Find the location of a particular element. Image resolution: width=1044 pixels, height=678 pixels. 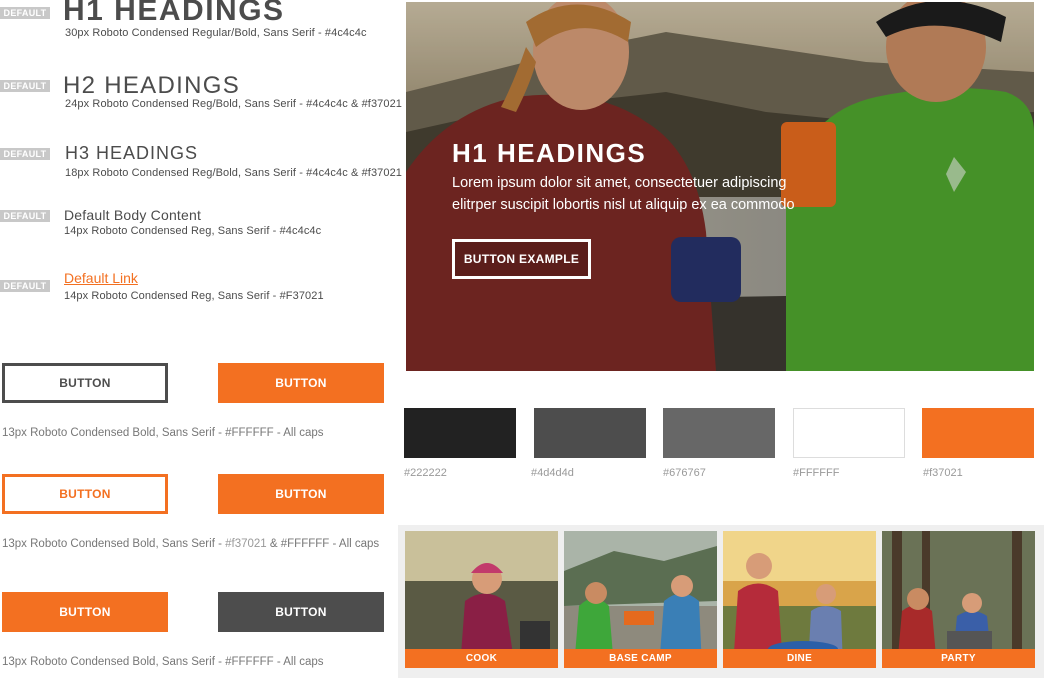

swatch-label: #f37021 is located at coordinates (943, 473).